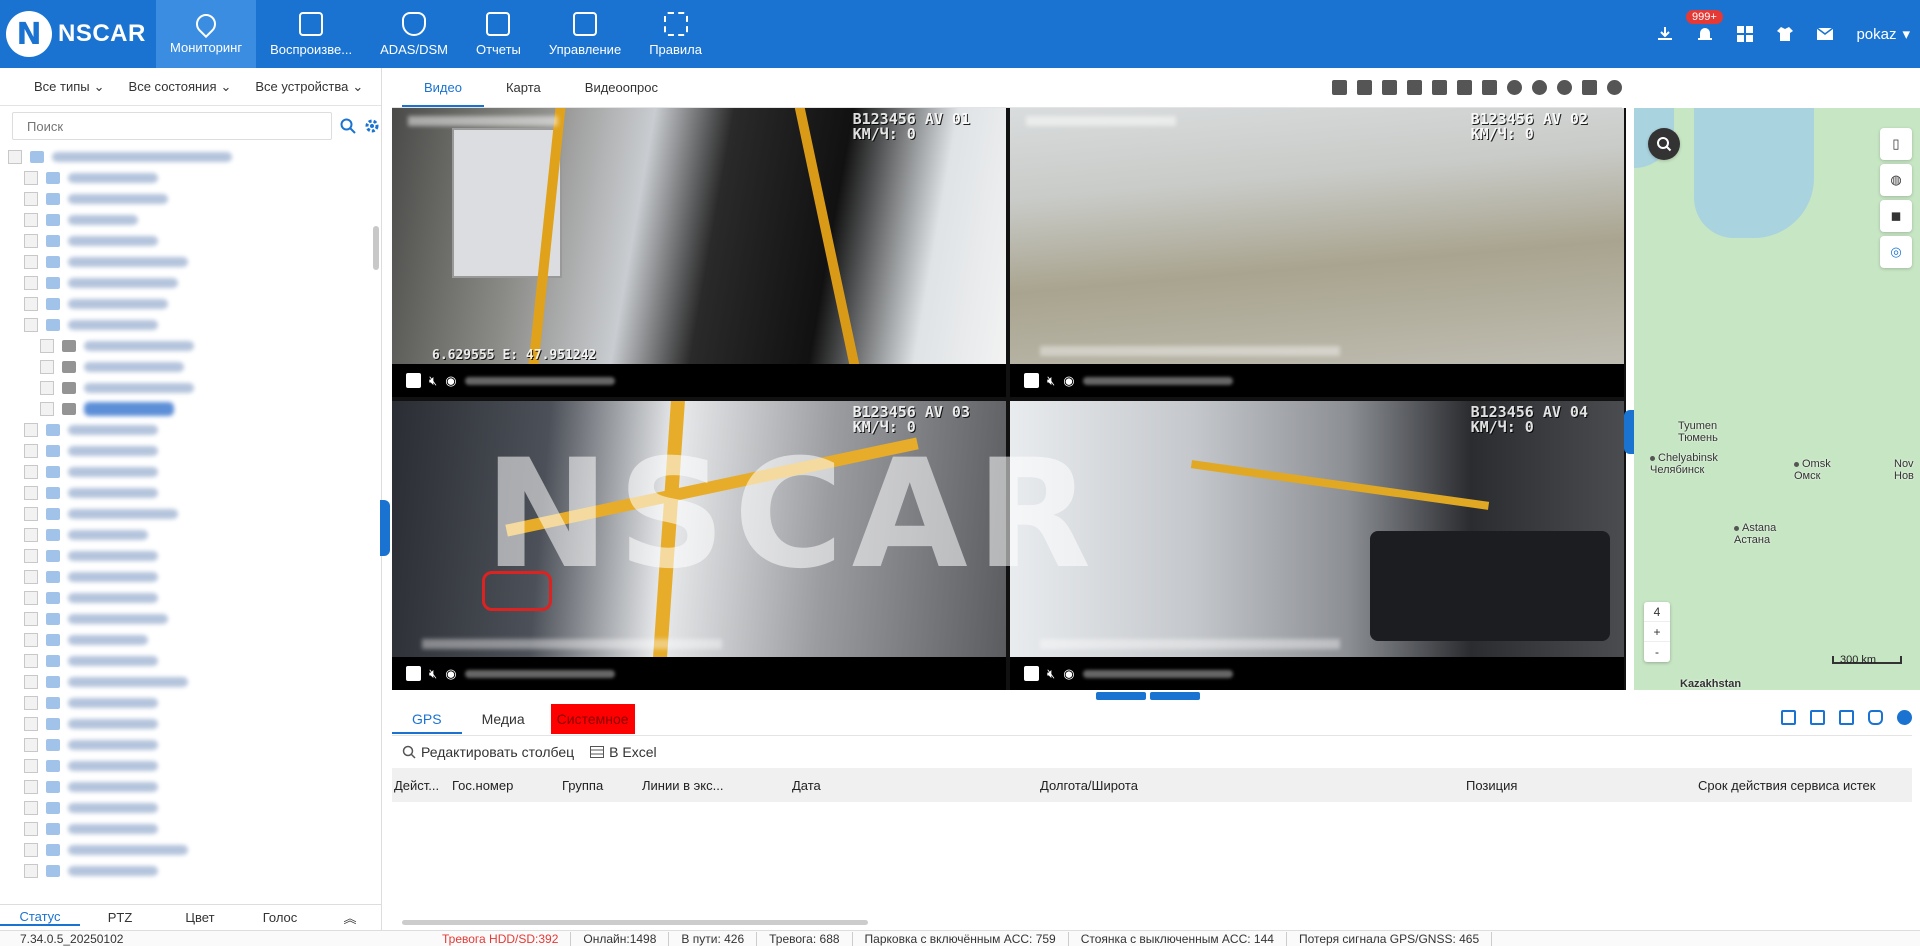  What do you see at coordinates (1121, 696) in the screenshot?
I see `expand-up-icon` at bounding box center [1121, 696].